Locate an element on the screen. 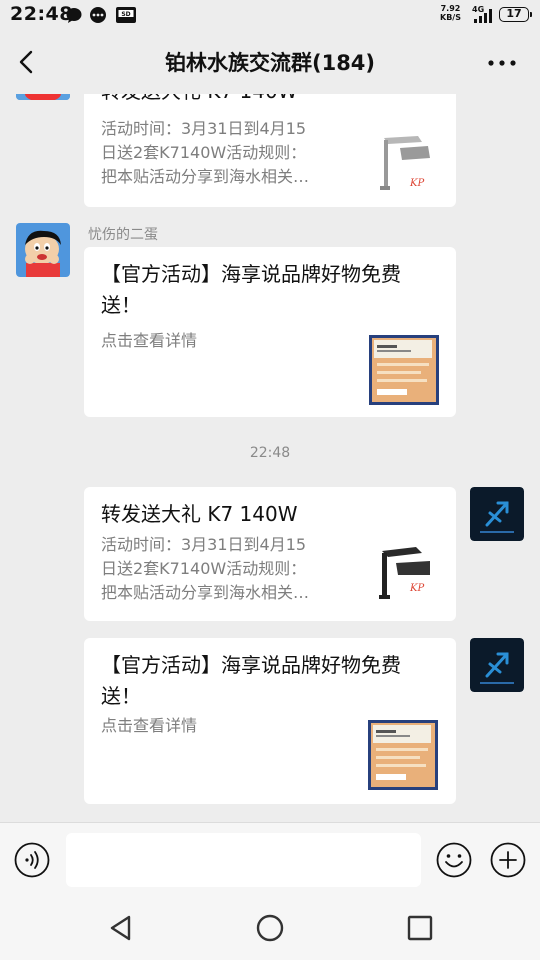 This screenshot has width=540, height=960. circle-home-icon is located at coordinates (270, 928).